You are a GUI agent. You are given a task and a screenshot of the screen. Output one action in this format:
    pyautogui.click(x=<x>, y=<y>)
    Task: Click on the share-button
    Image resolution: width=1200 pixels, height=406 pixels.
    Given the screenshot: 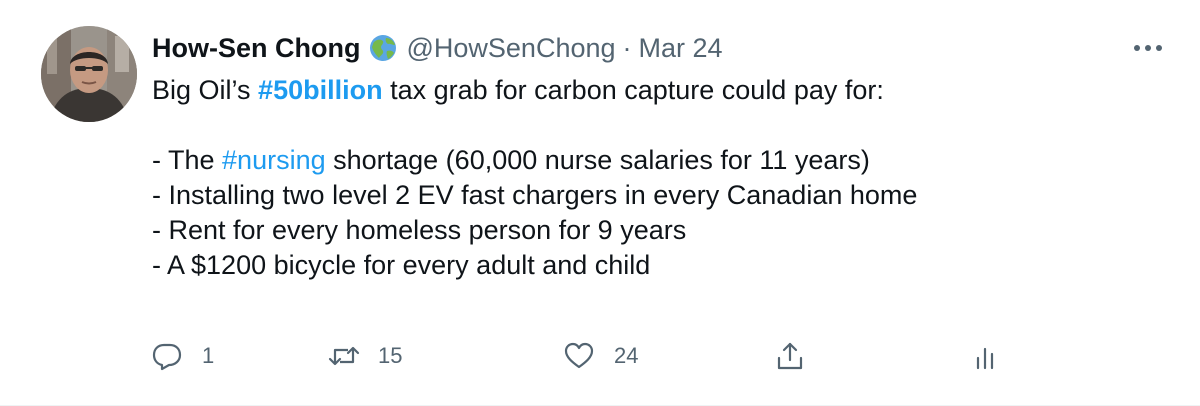 What is the action you would take?
    pyautogui.click(x=790, y=356)
    